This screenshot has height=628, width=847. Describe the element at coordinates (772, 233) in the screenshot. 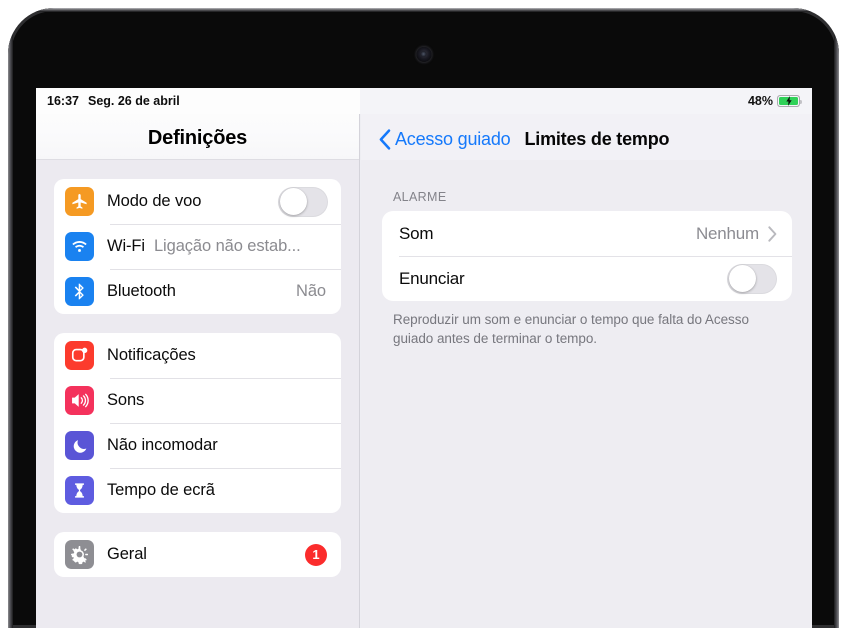

I see `chevron-right-icon` at that location.